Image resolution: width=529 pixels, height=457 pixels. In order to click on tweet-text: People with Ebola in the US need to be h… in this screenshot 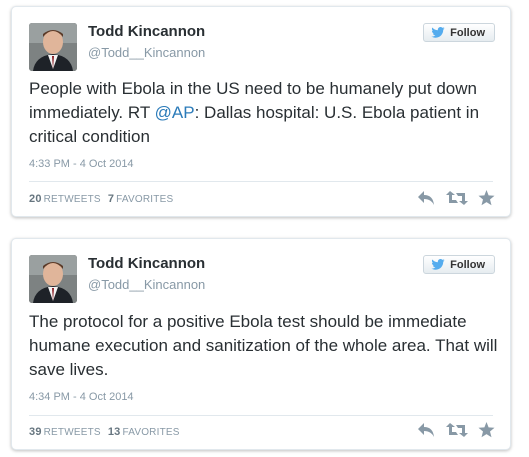, I will do `click(264, 113)`.